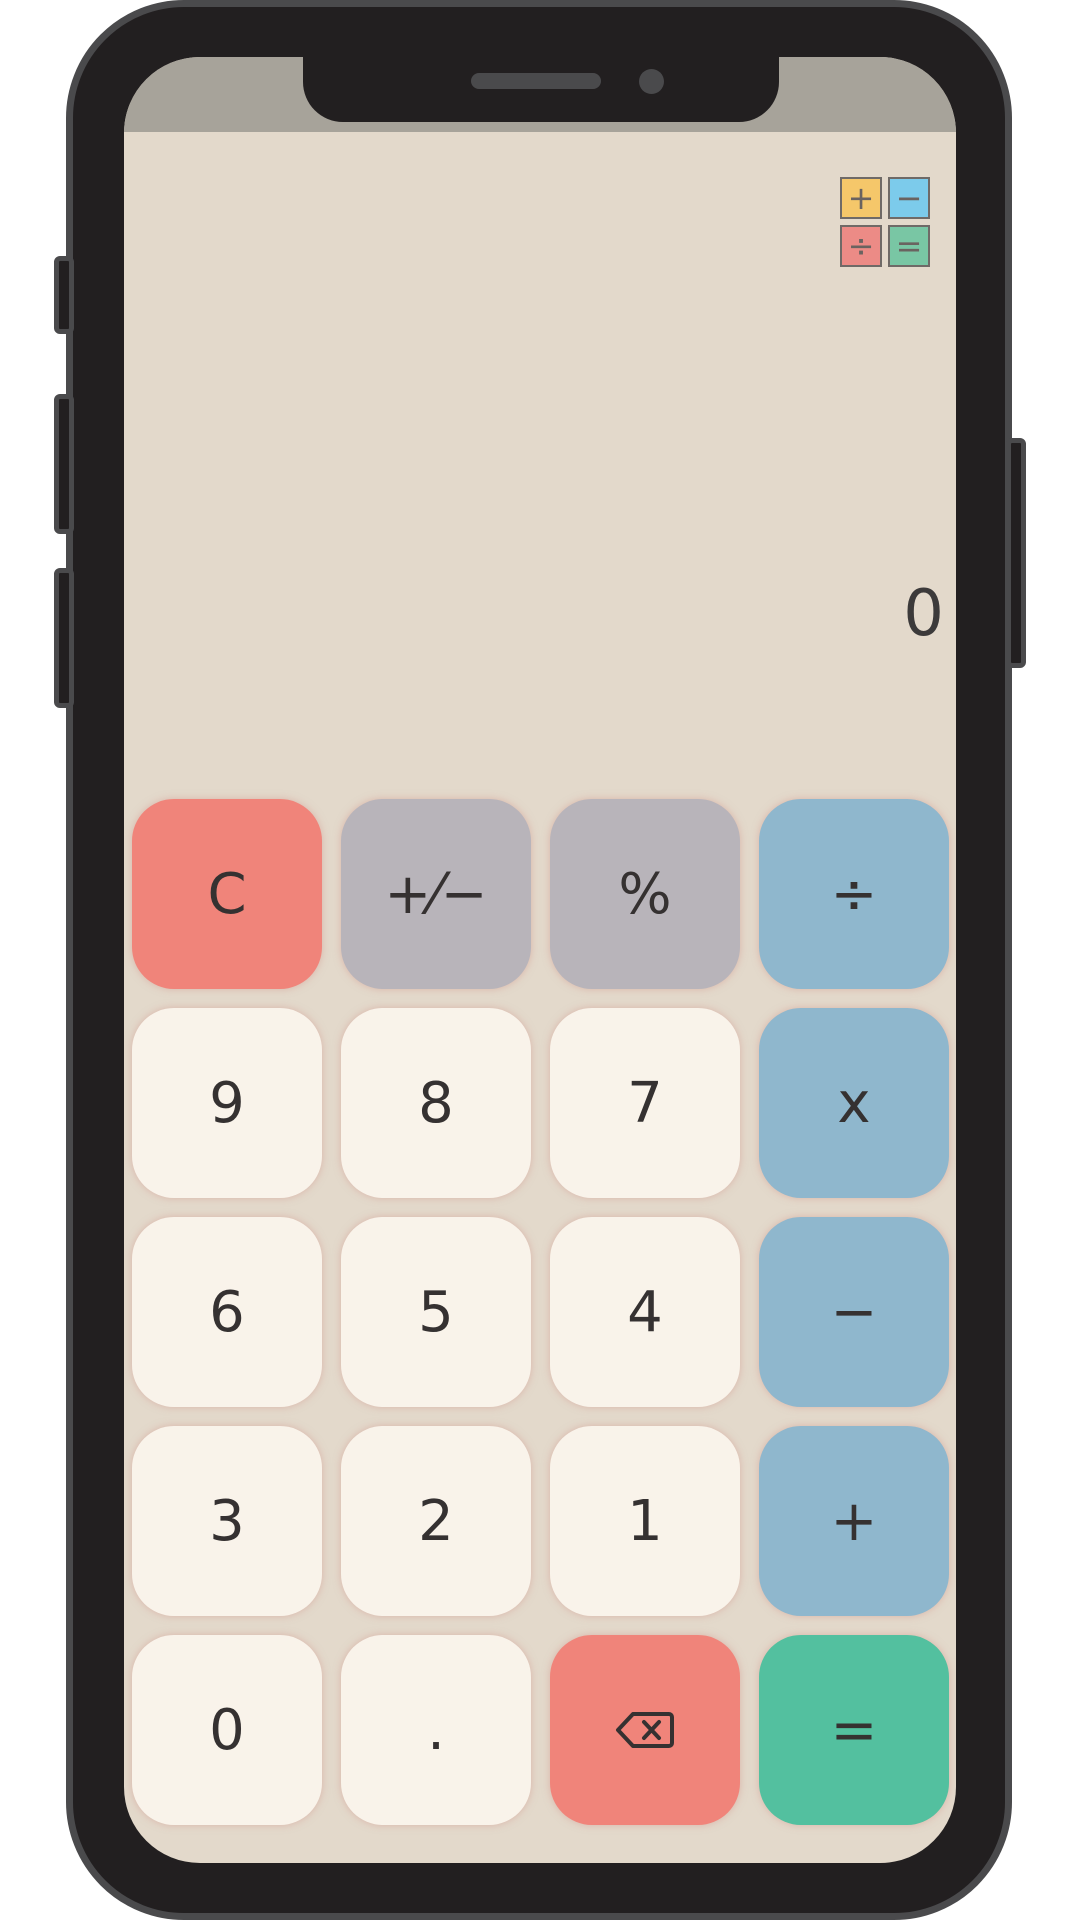 This screenshot has height=1920, width=1080. I want to click on theme-equals-cell: =, so click(909, 246).